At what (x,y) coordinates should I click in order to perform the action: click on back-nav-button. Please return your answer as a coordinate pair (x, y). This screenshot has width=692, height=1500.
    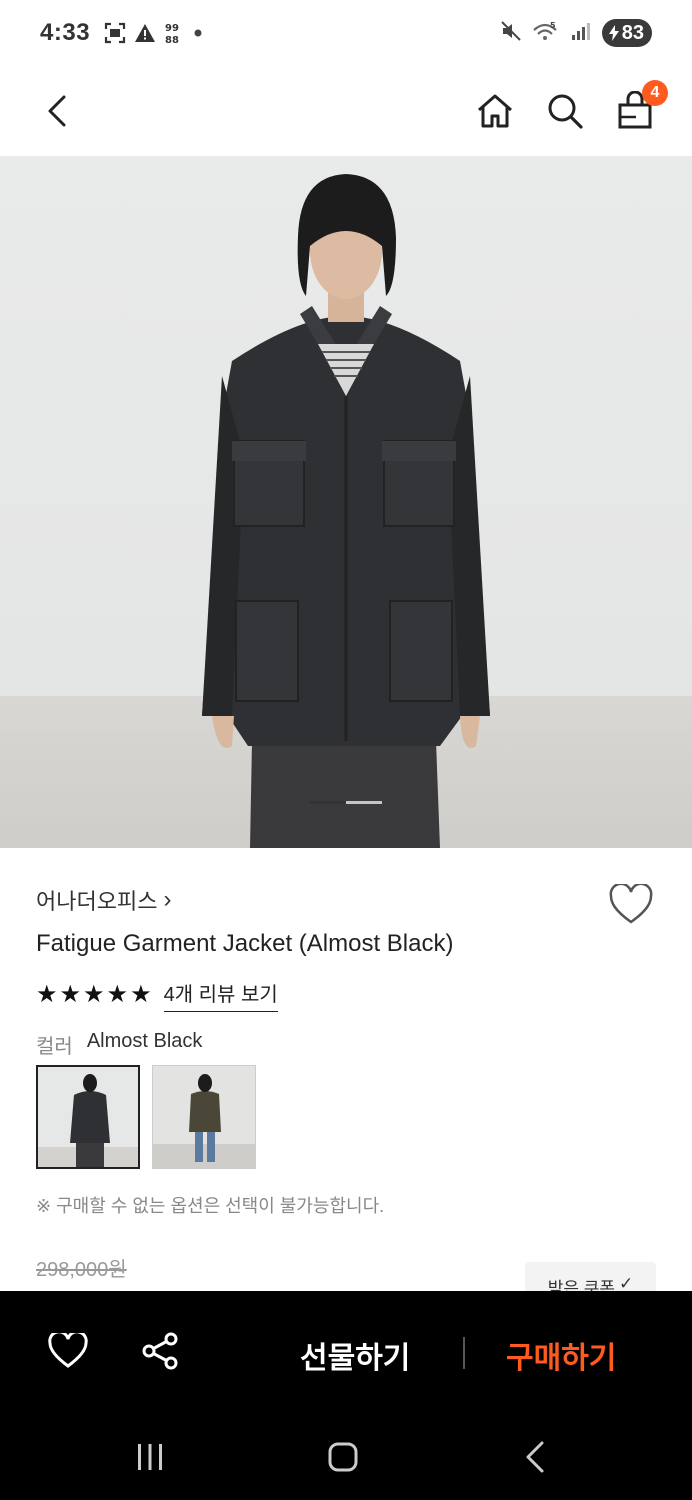
    Looking at the image, I should click on (536, 1457).